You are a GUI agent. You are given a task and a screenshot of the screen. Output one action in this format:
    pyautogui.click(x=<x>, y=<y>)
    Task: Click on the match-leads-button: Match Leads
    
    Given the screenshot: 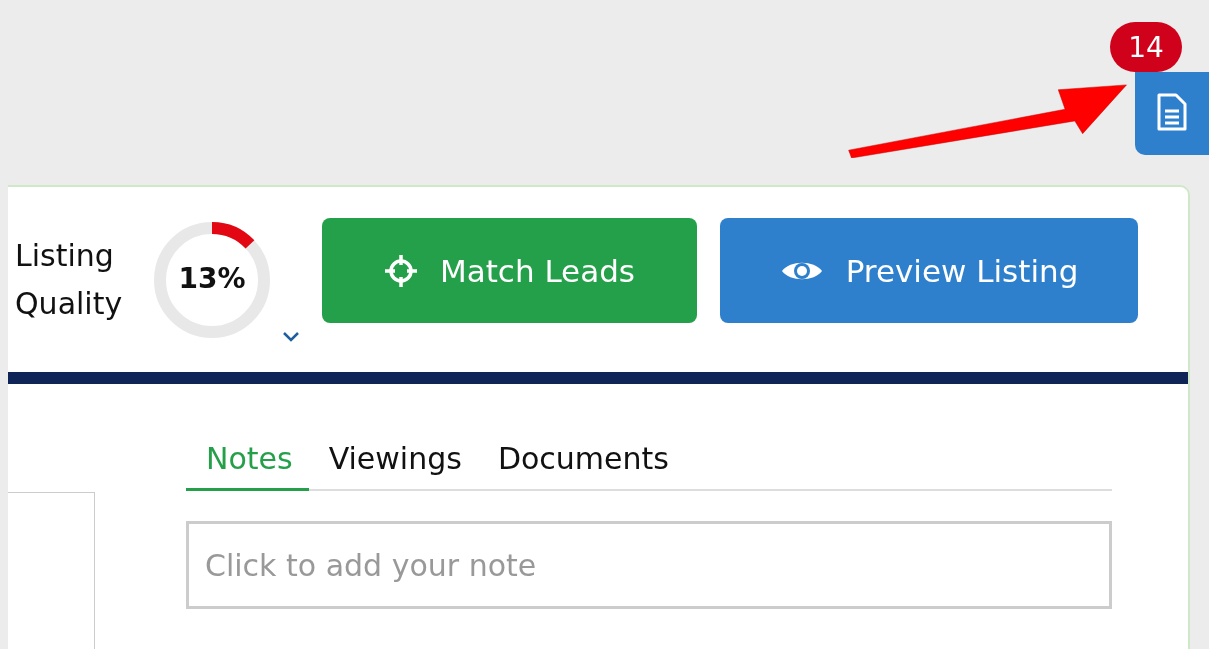 What is the action you would take?
    pyautogui.click(x=509, y=270)
    